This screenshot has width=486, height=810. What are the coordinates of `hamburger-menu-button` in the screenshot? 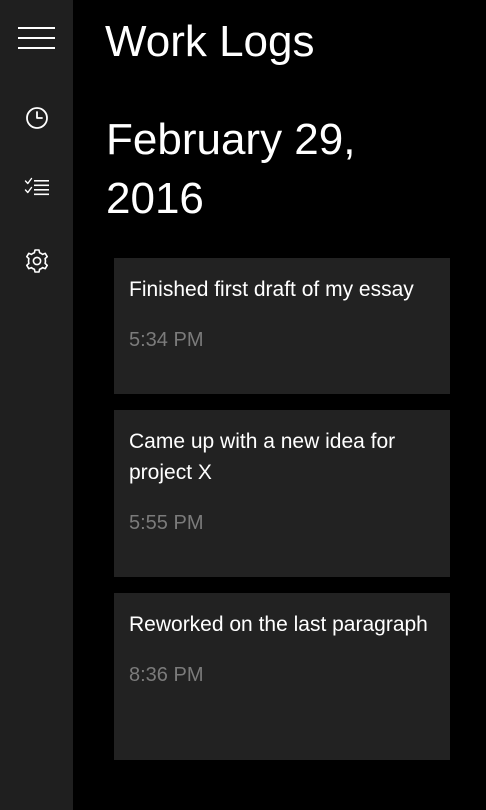 It's located at (36, 38).